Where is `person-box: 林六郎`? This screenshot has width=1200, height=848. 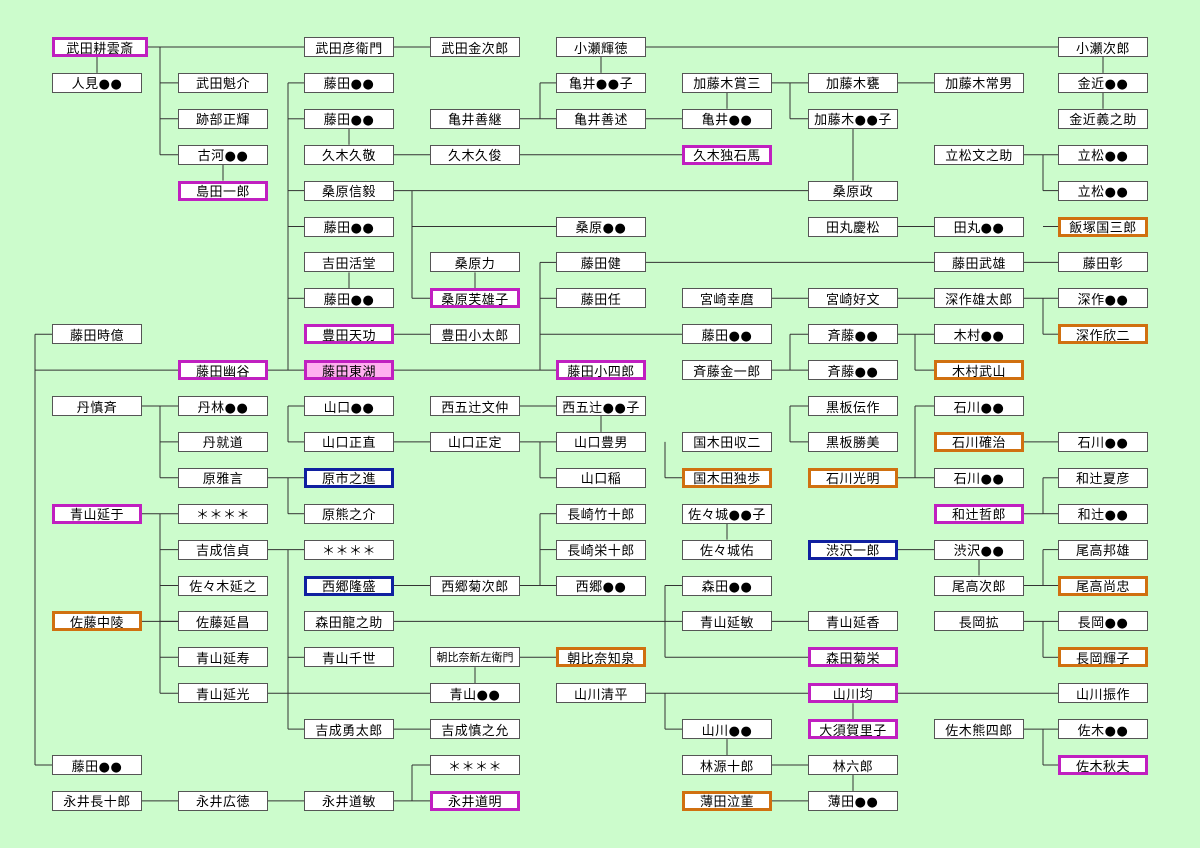
person-box: 林六郎 is located at coordinates (853, 765).